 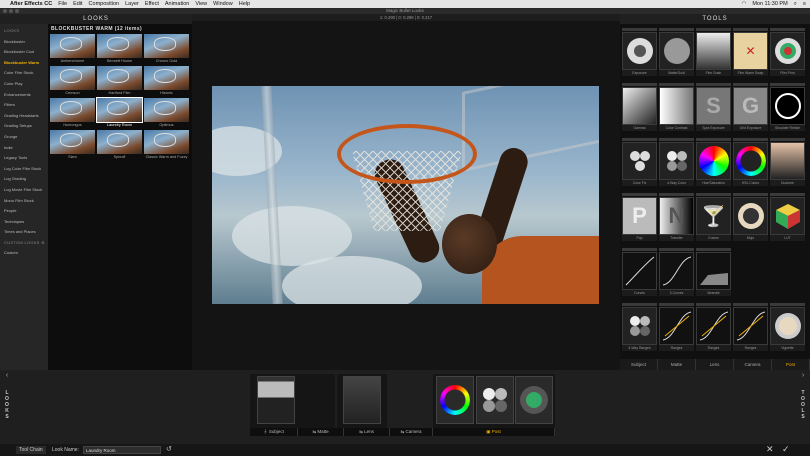 What do you see at coordinates (24, 116) in the screenshot?
I see `category-item: Grading Headstarts` at bounding box center [24, 116].